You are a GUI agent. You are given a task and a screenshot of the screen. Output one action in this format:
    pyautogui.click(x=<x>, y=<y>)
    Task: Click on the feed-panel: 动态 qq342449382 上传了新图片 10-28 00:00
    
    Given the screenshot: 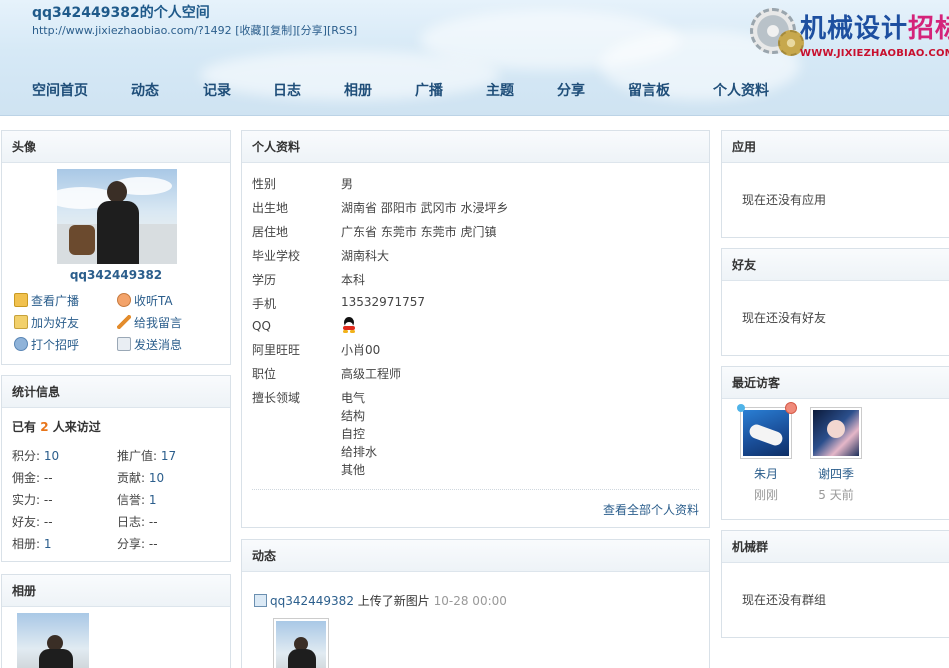 What is the action you would take?
    pyautogui.click(x=475, y=603)
    